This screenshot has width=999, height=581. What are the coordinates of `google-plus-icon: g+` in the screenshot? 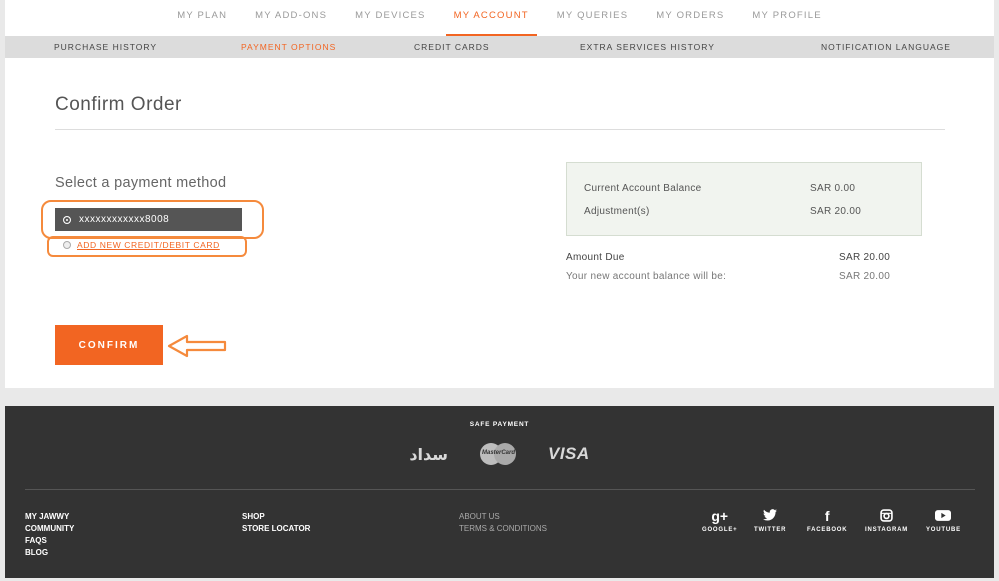 It's located at (720, 516).